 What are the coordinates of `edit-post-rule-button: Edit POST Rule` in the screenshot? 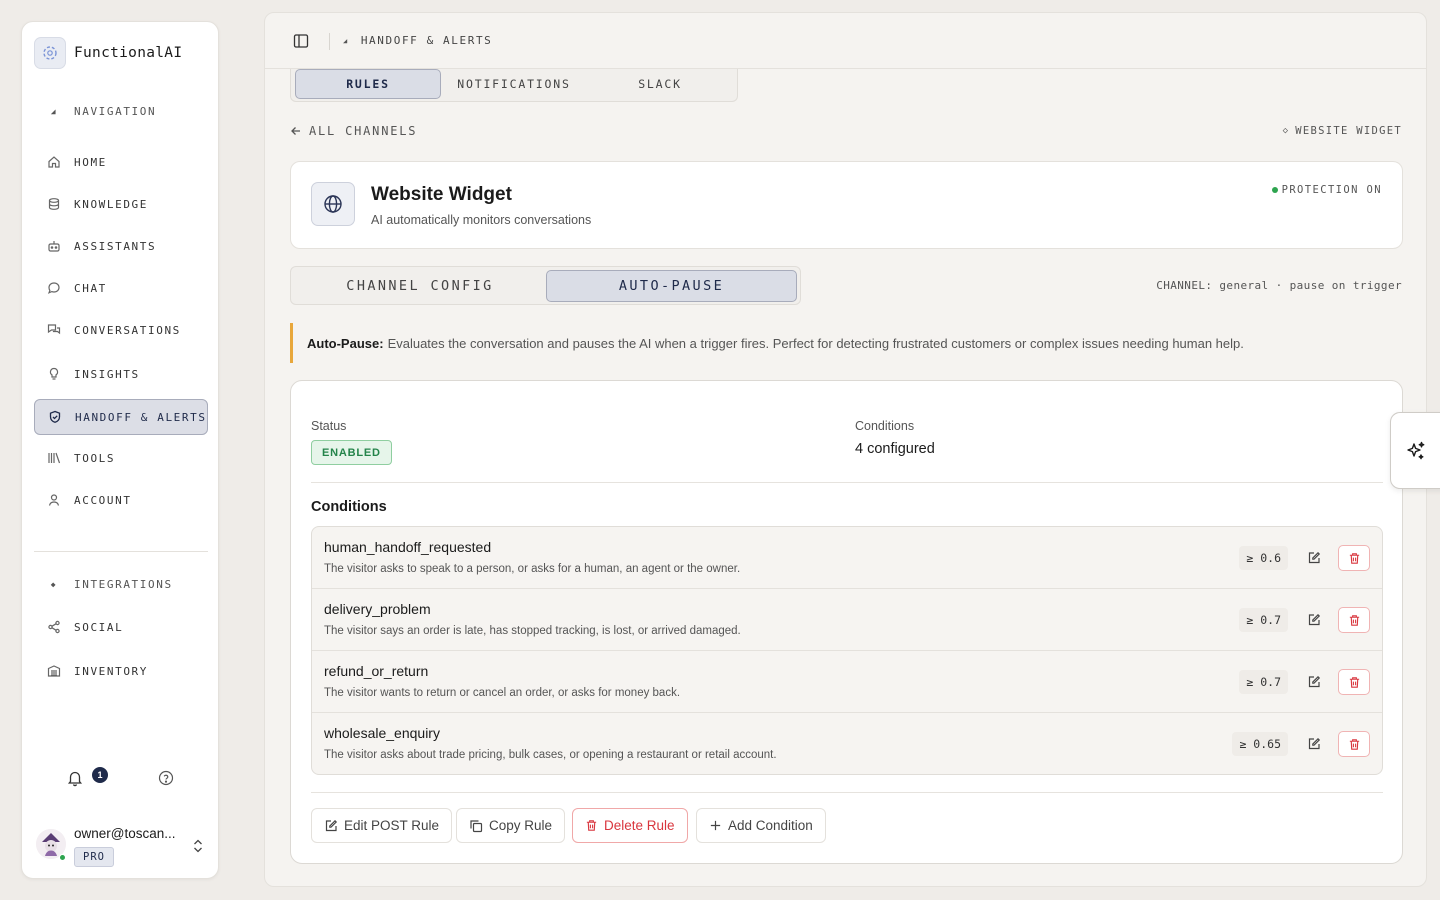 It's located at (382, 825).